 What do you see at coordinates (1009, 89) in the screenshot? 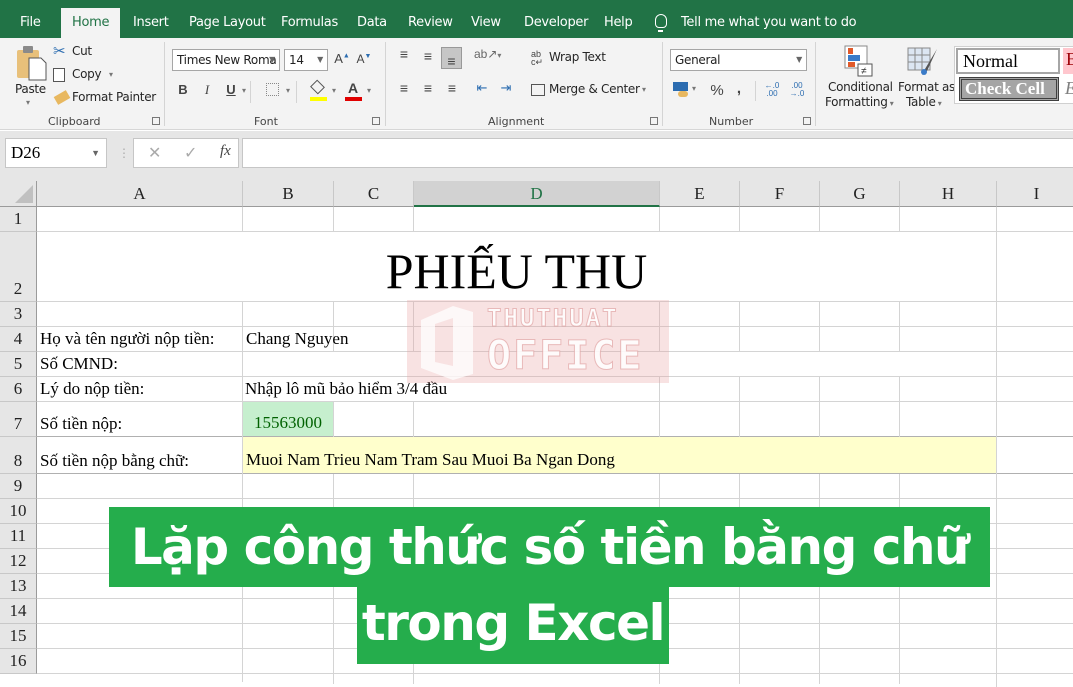
I see `style-check-cell: Check Cell` at bounding box center [1009, 89].